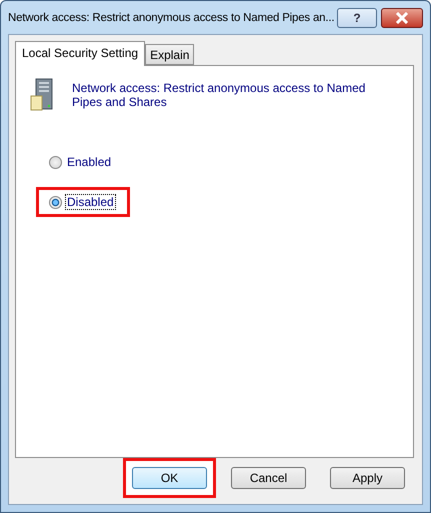 The width and height of the screenshot is (431, 513). I want to click on dialog-button: Apply, so click(367, 478).